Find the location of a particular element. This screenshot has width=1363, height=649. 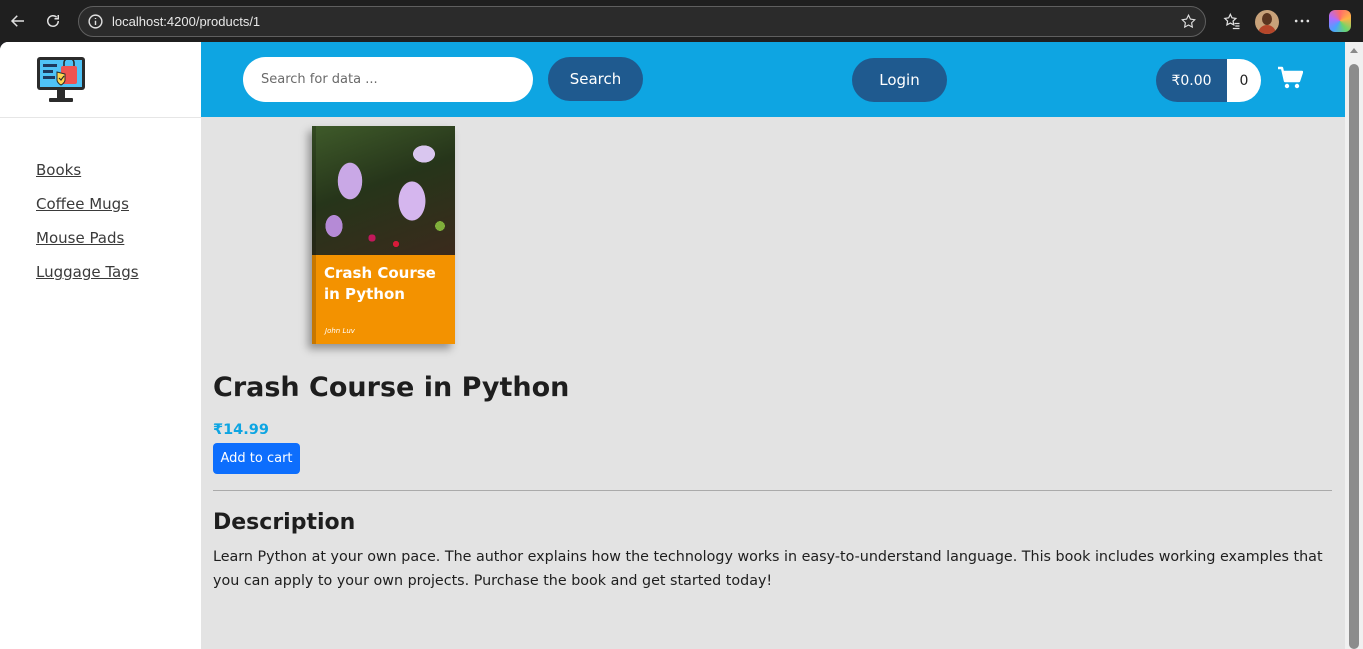

sidebar-item-luggage-tags: Luggage Tags is located at coordinates (87, 272).